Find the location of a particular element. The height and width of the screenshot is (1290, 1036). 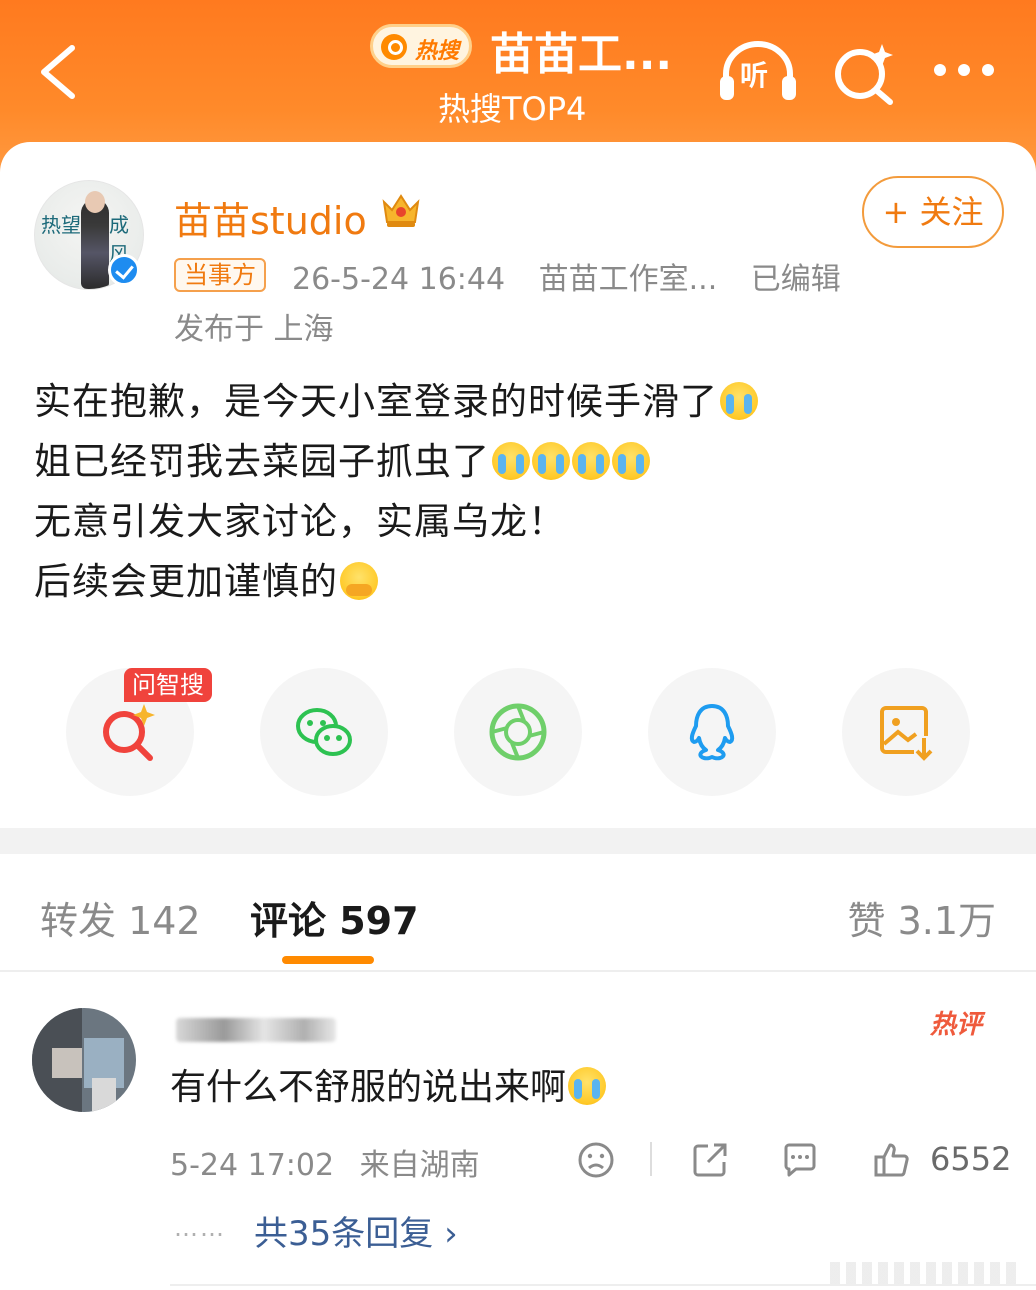

commenter-name-blurred is located at coordinates (256, 1030).